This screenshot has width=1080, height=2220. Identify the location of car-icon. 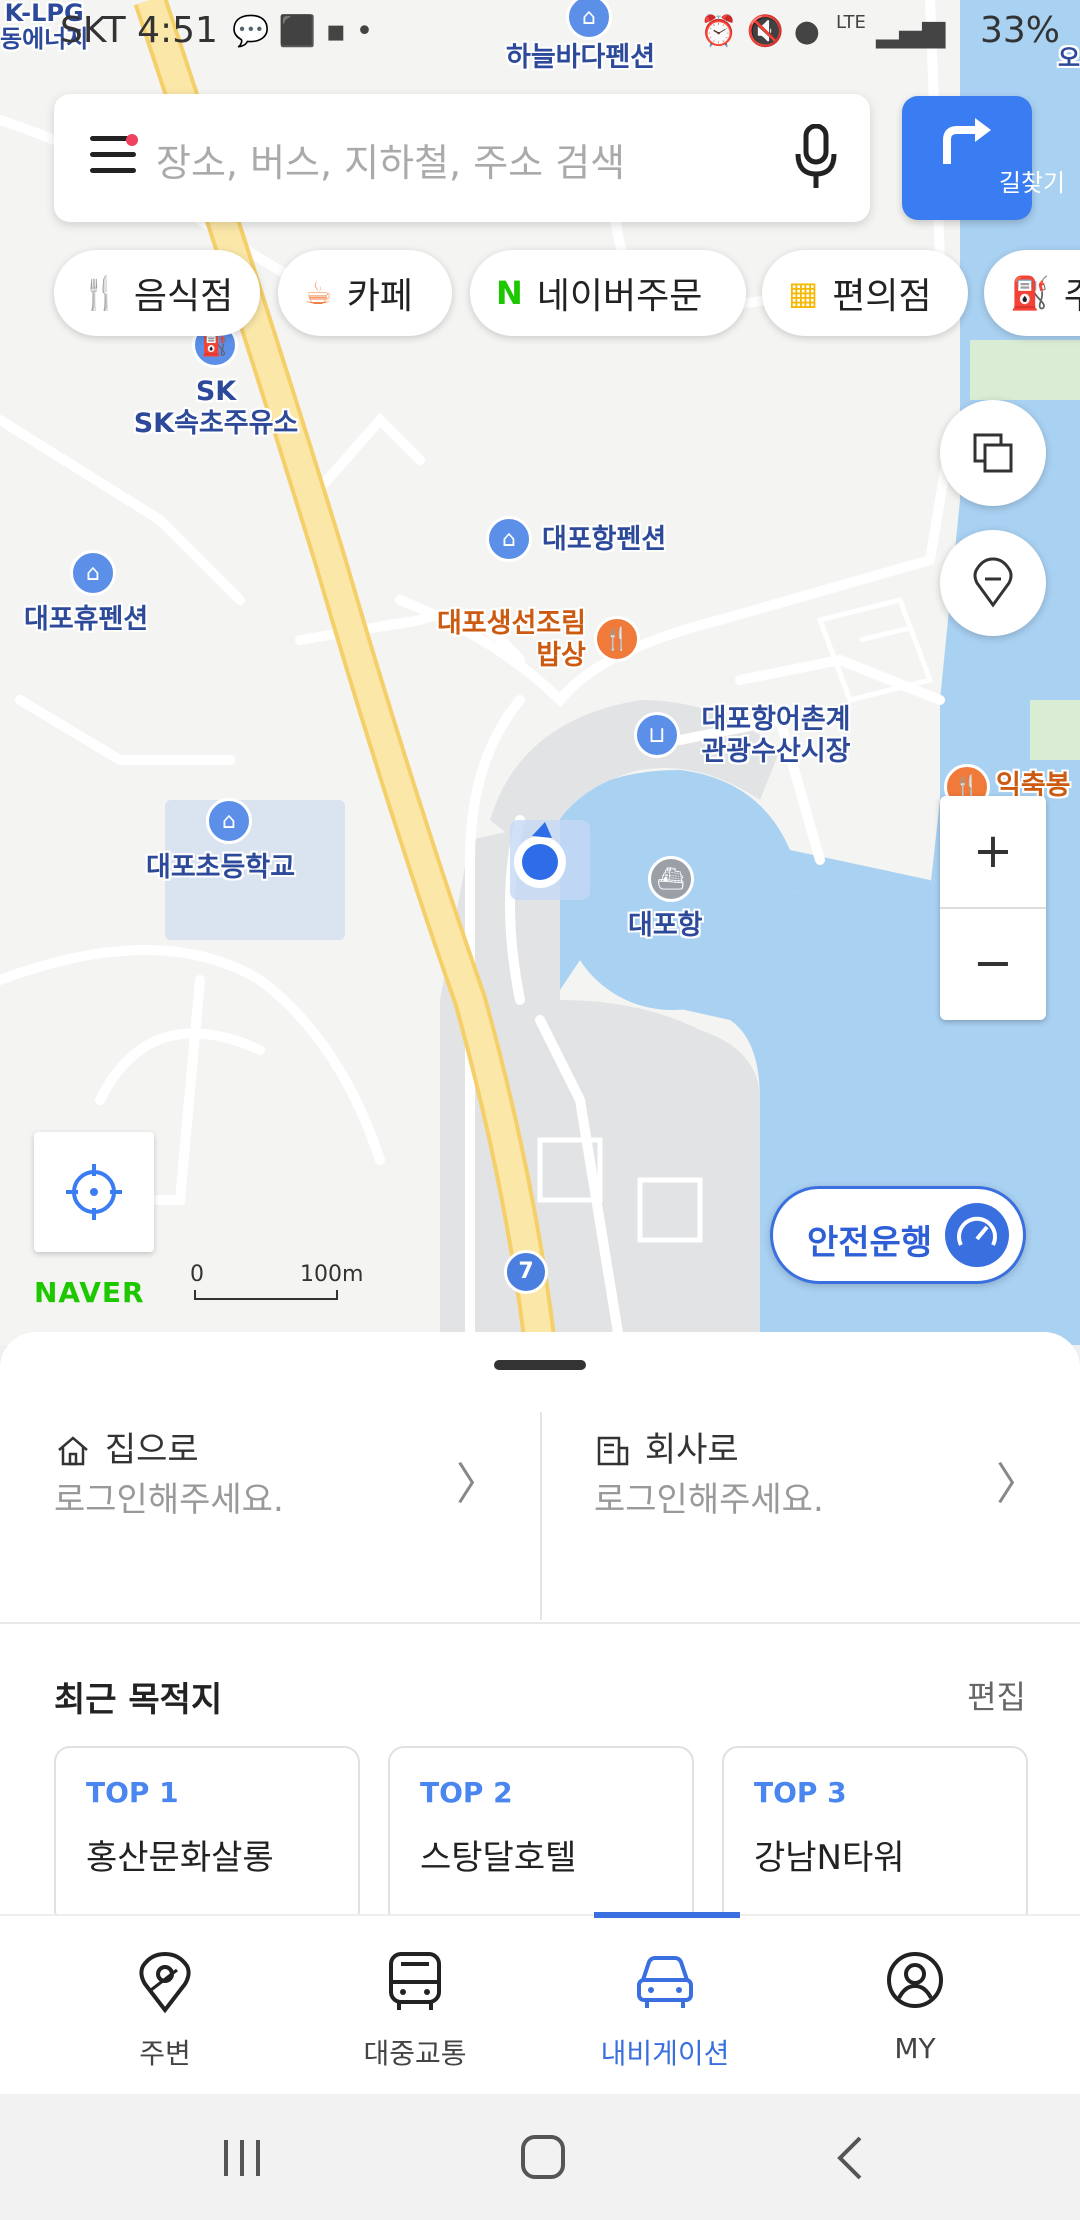
(665, 1982).